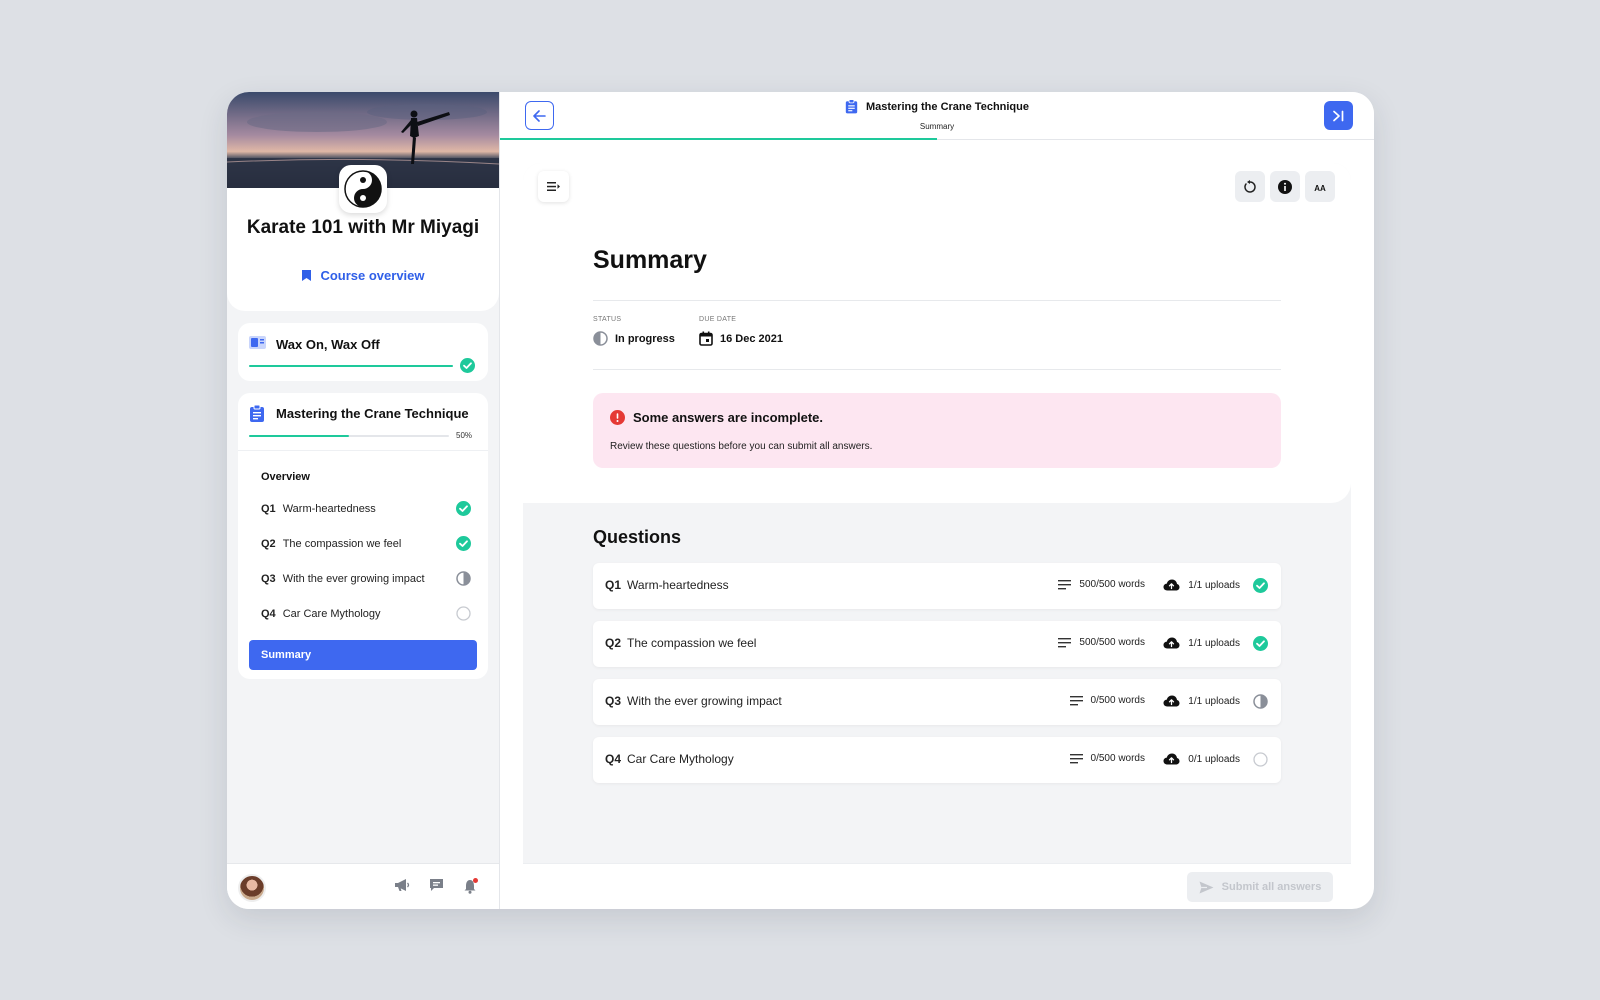  I want to click on status-text: In progress, so click(645, 338).